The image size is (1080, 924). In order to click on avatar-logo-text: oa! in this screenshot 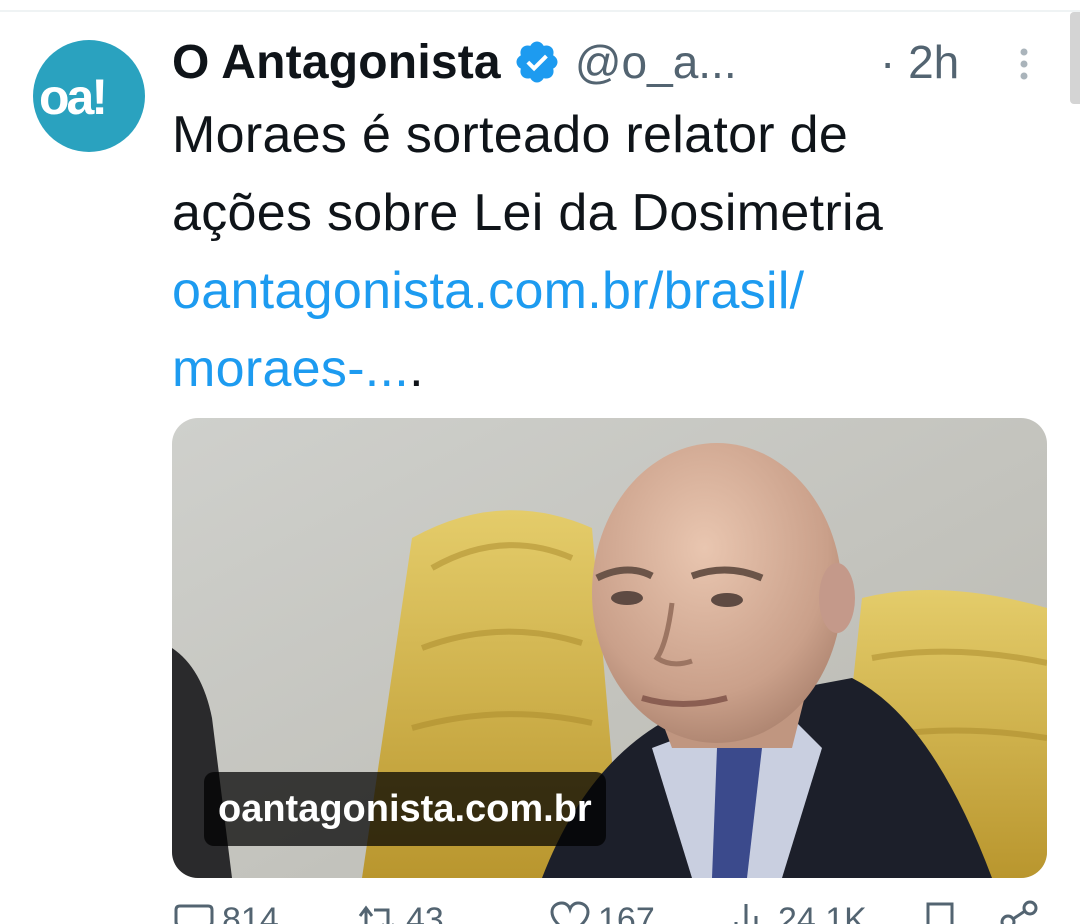, I will do `click(72, 97)`.